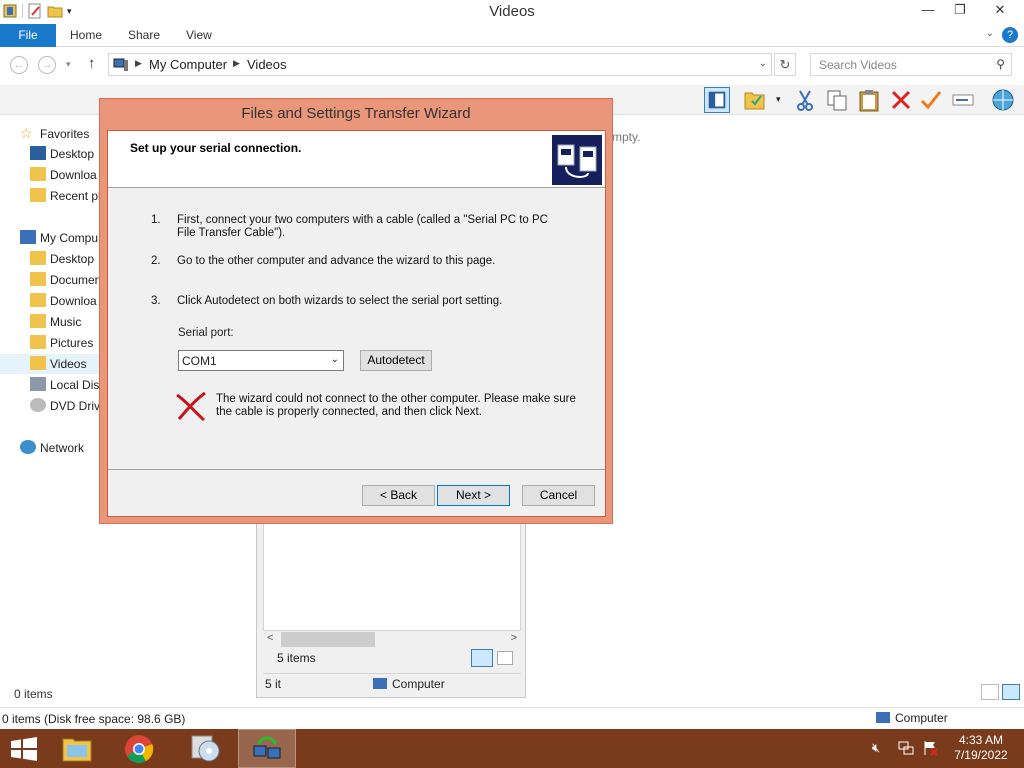 The height and width of the screenshot is (768, 1024). Describe the element at coordinates (876, 748) in the screenshot. I see `speaker-muted-icon: 🔇︎` at that location.